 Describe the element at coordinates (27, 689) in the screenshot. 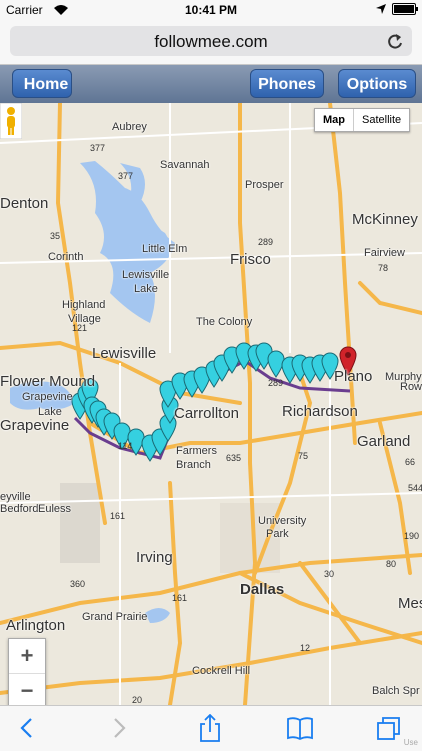

I see `zoom-out-button: −` at that location.